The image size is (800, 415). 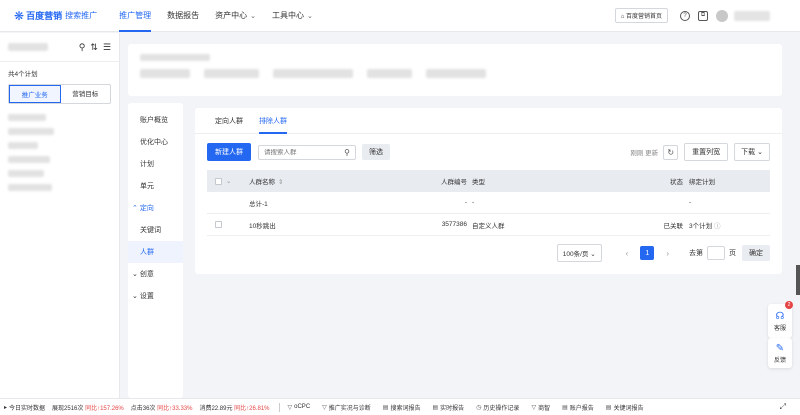 What do you see at coordinates (540, 407) in the screenshot?
I see `link-shangzhi: ▽ 商智` at bounding box center [540, 407].